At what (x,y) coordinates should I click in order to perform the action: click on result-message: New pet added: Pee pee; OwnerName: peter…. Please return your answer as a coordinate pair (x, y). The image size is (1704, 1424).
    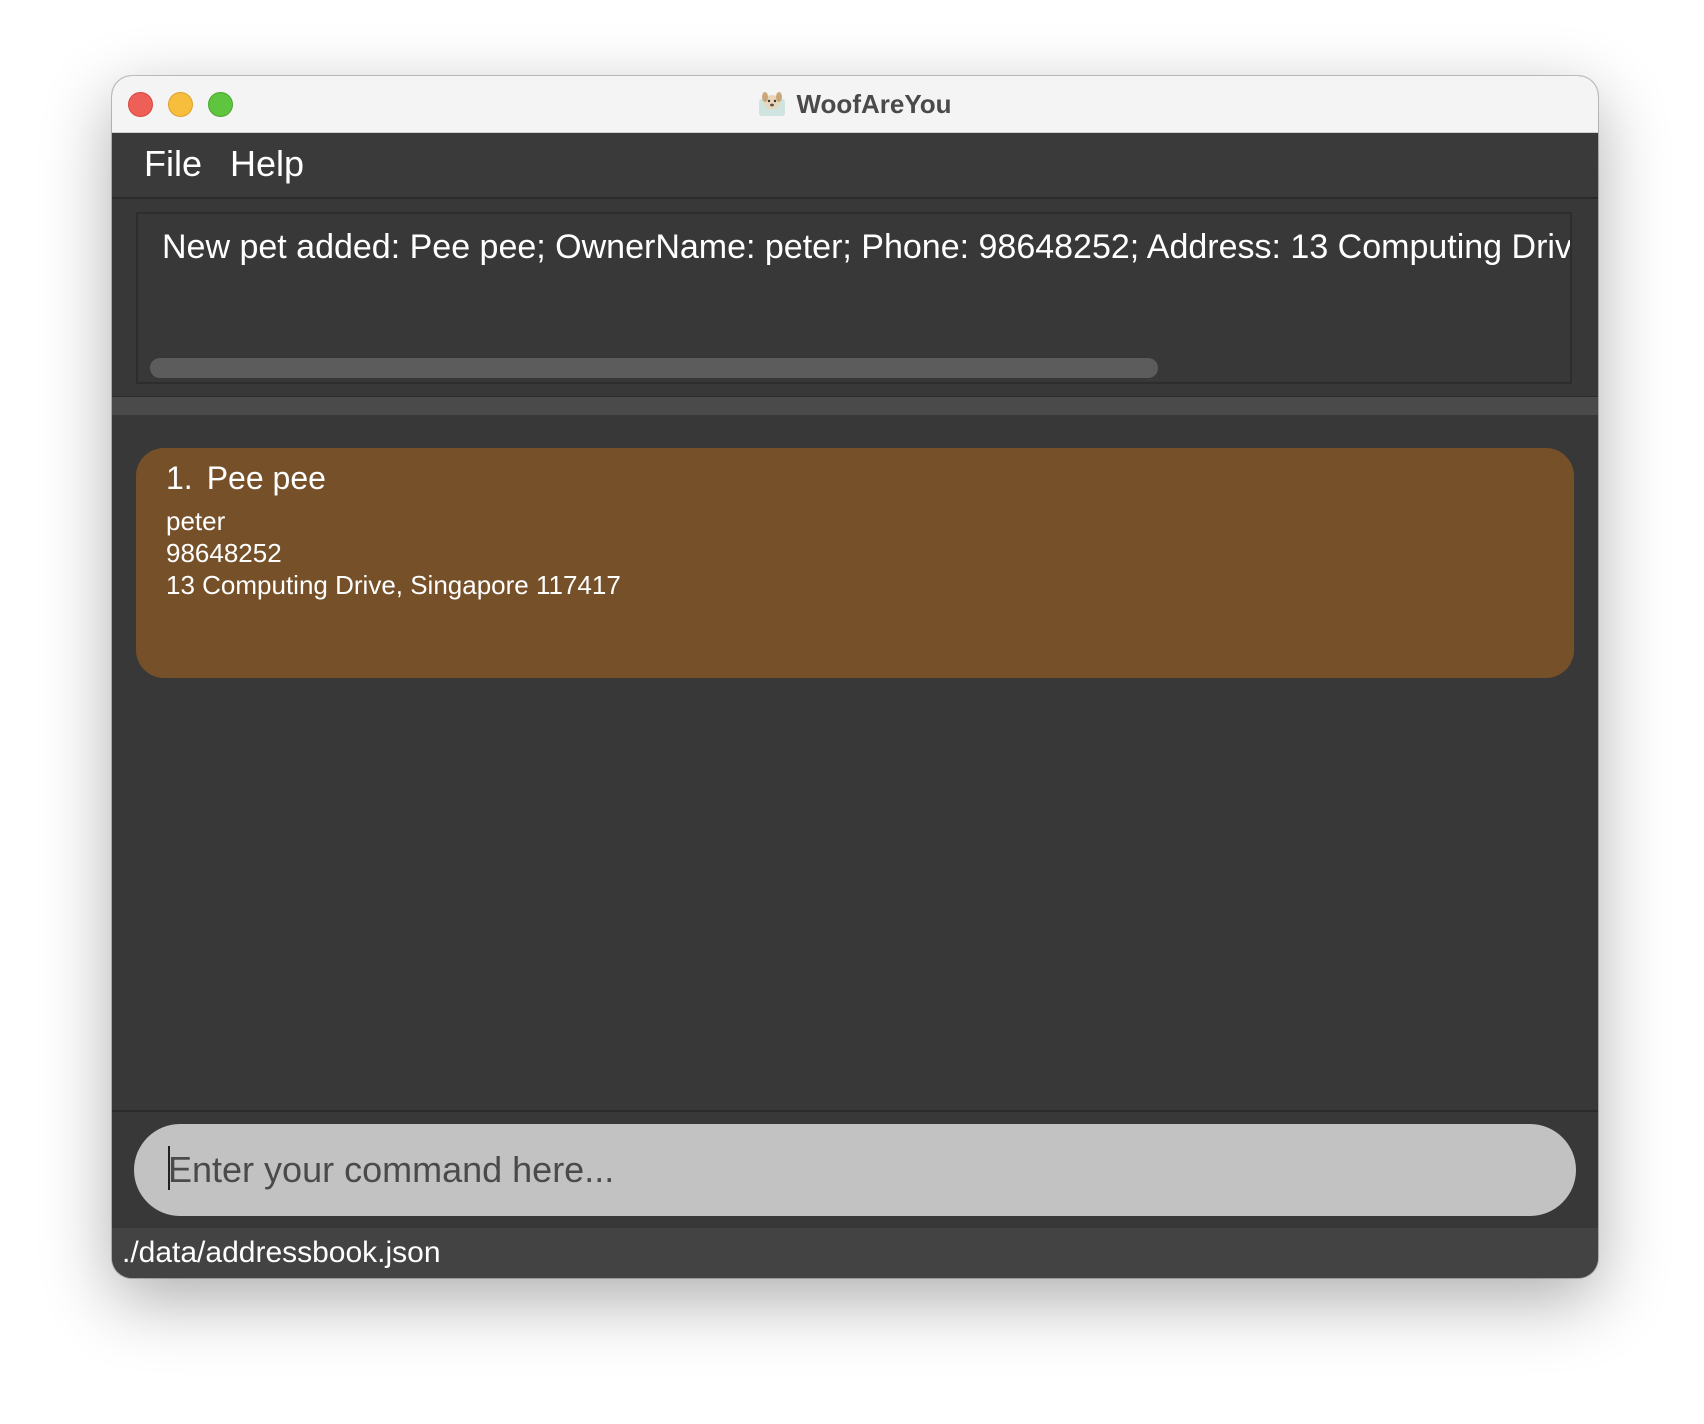
    Looking at the image, I should click on (867, 247).